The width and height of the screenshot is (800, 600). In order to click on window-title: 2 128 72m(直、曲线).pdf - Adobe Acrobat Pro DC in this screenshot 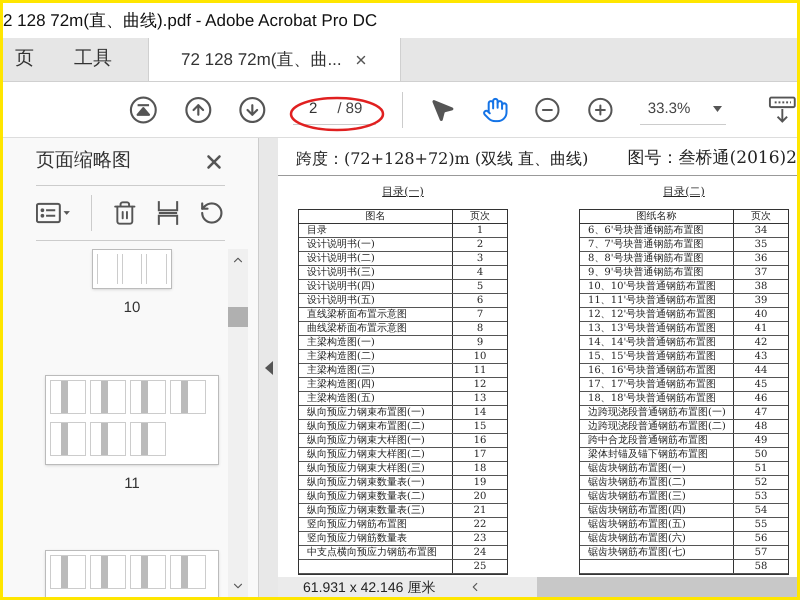, I will do `click(190, 21)`.